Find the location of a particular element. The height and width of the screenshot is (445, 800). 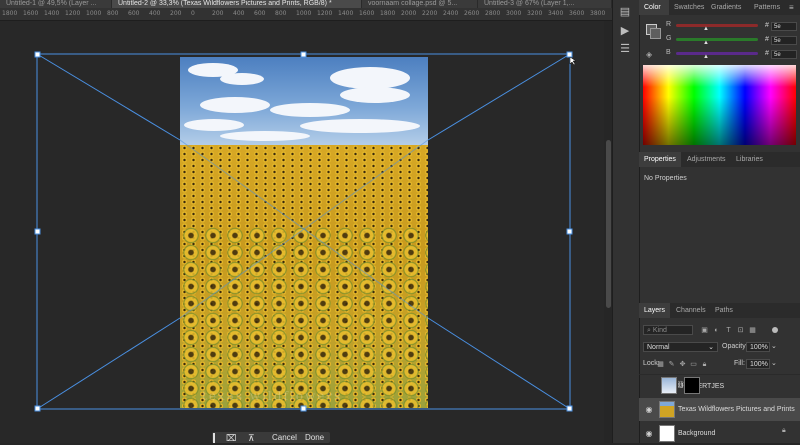

transform-handle-left is located at coordinates (37, 231).